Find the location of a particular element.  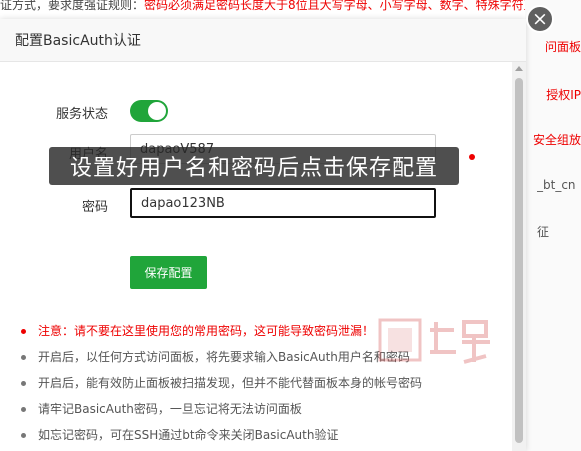

tip-item: 开启后，能有效防止面板被扫描发现，但并不能代替面板本身的帐号密码 is located at coordinates (221, 386).